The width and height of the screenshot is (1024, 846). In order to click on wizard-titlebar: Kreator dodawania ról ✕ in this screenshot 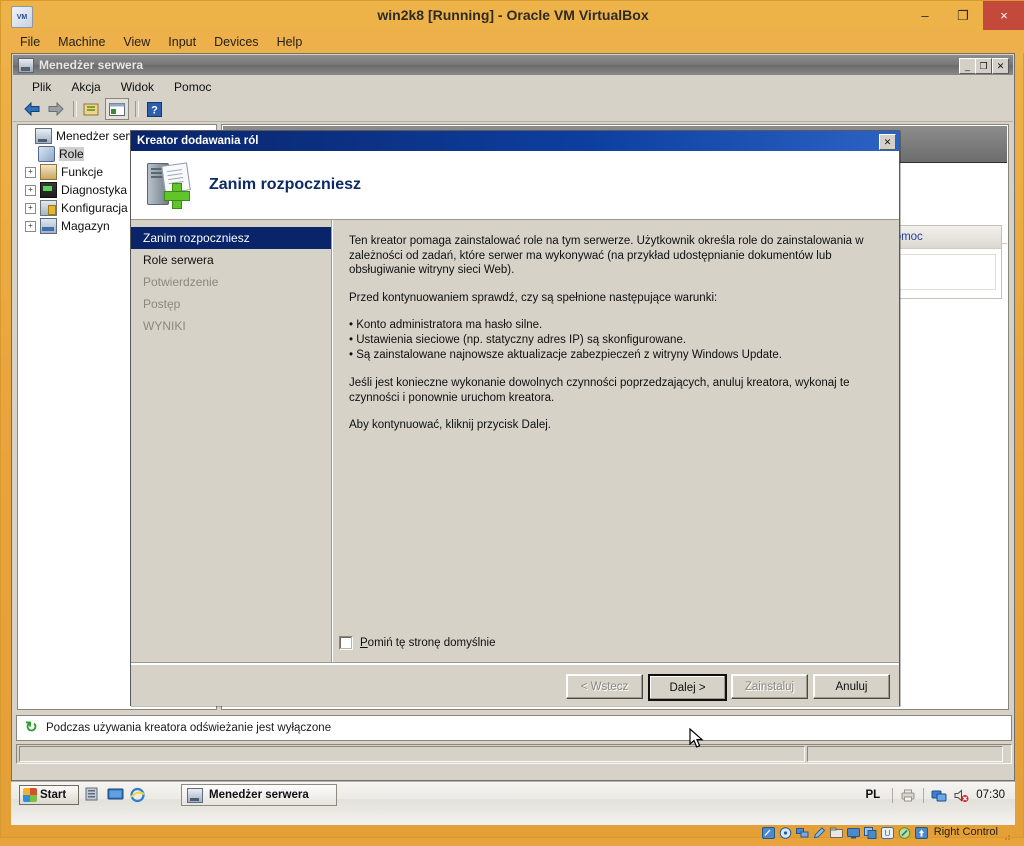, I will do `click(515, 141)`.